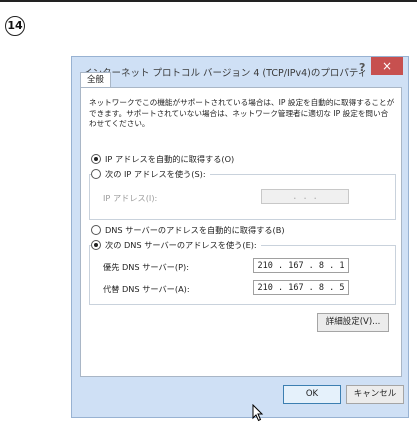 The height and width of the screenshot is (424, 417). I want to click on ip-manual-option: 次の IP アドレスを使う(S):, so click(150, 174).